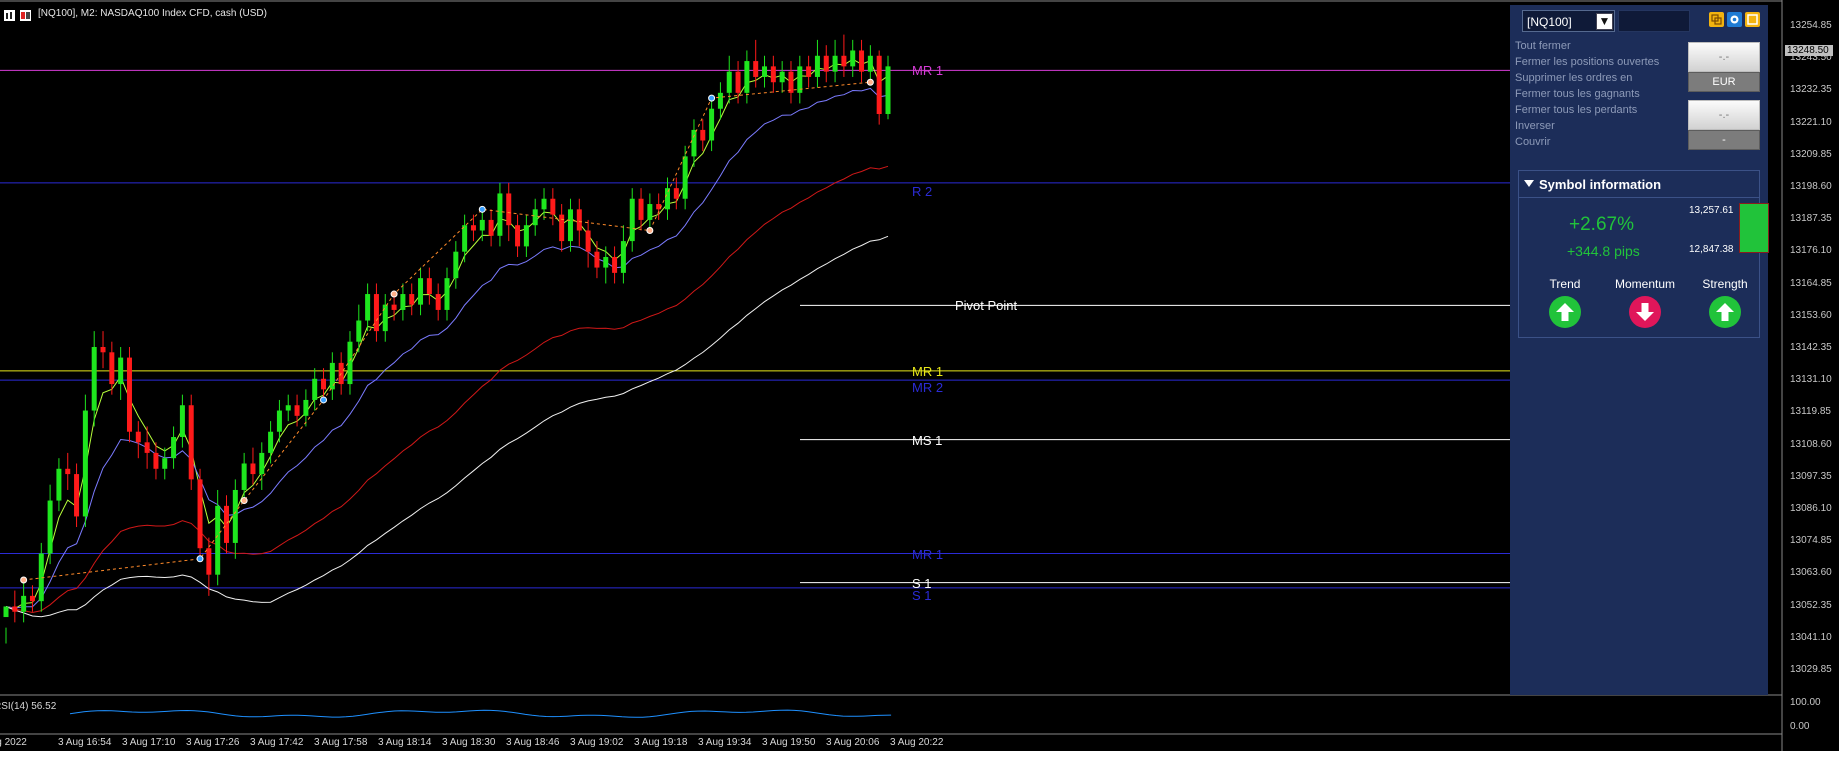  Describe the element at coordinates (1716, 19) in the screenshot. I see `copy-icon` at that location.